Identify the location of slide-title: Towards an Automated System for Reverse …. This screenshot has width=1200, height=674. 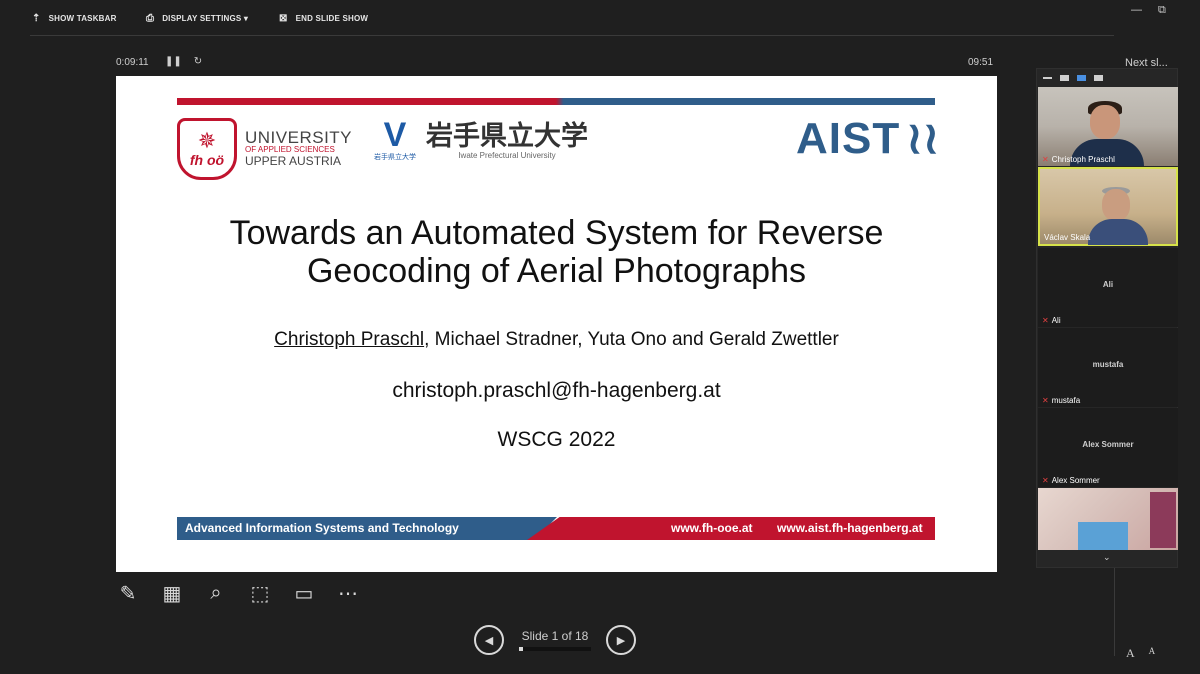
(556, 252).